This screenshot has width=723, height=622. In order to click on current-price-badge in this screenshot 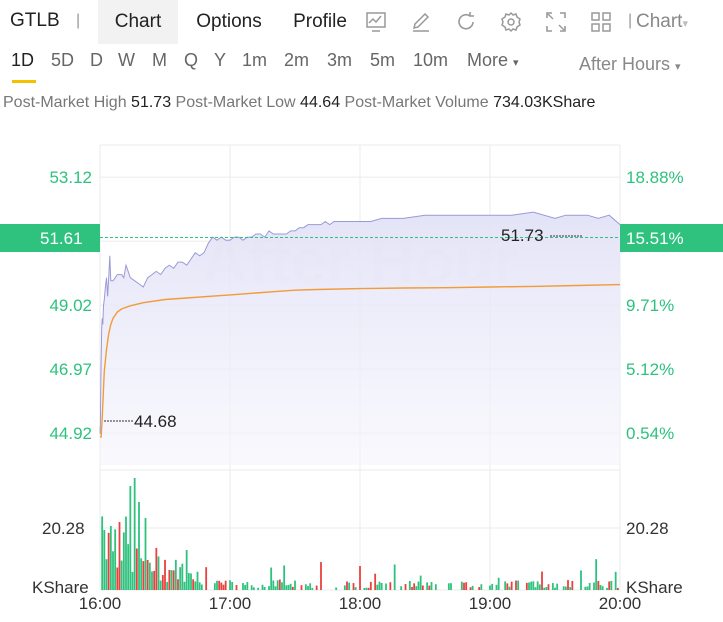, I will do `click(50, 238)`.